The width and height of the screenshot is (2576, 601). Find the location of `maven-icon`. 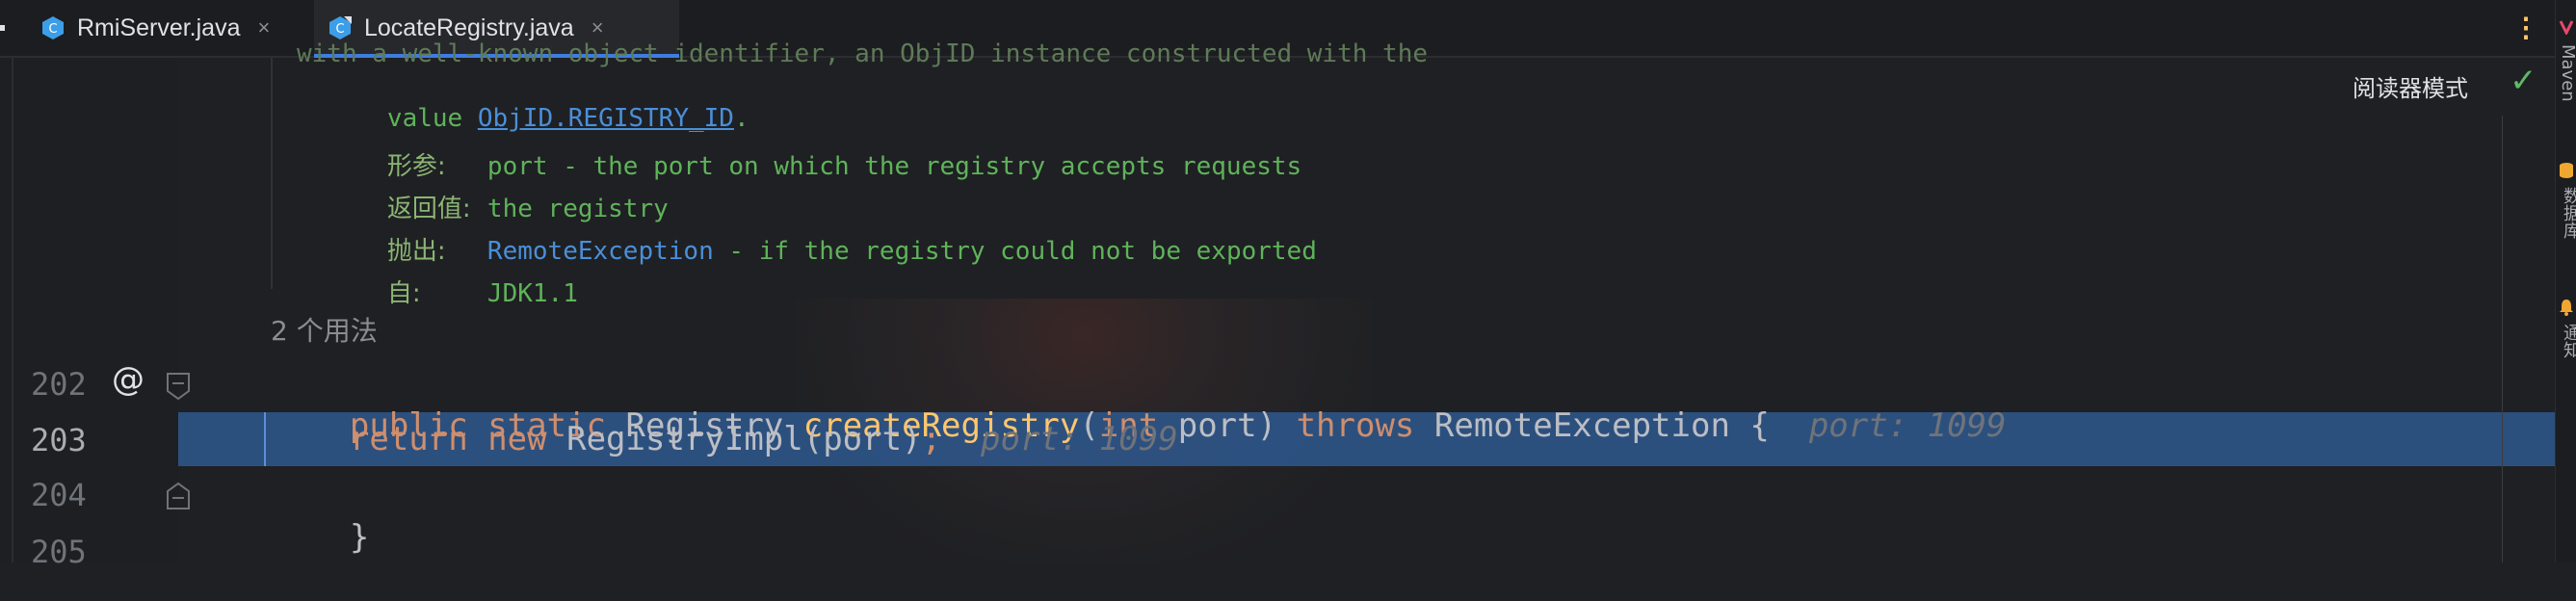

maven-icon is located at coordinates (2567, 27).